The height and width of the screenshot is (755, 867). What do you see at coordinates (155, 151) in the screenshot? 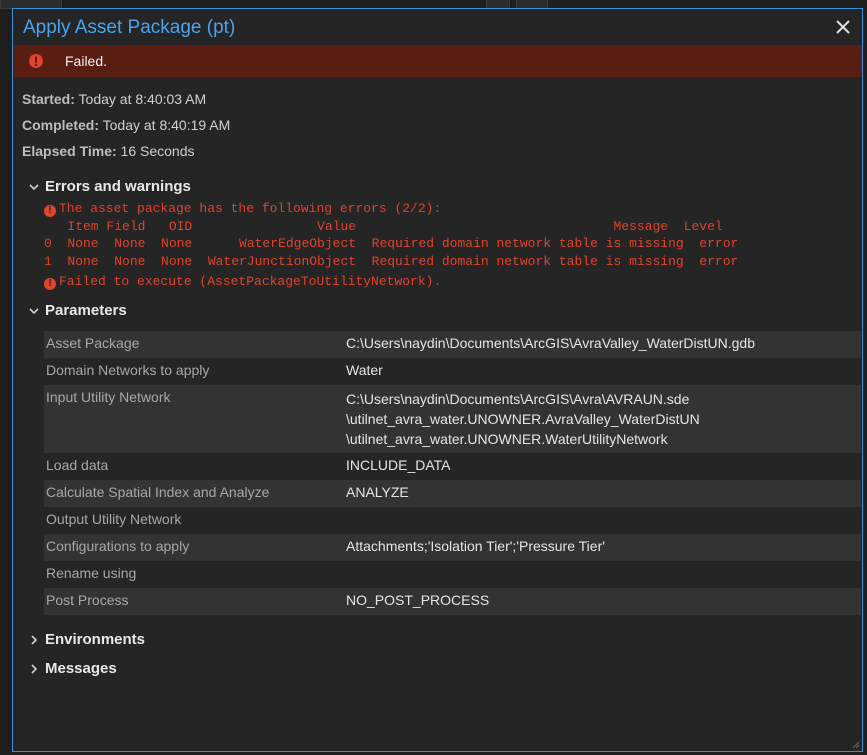
I see `elapsed-value: 16 Seconds` at bounding box center [155, 151].